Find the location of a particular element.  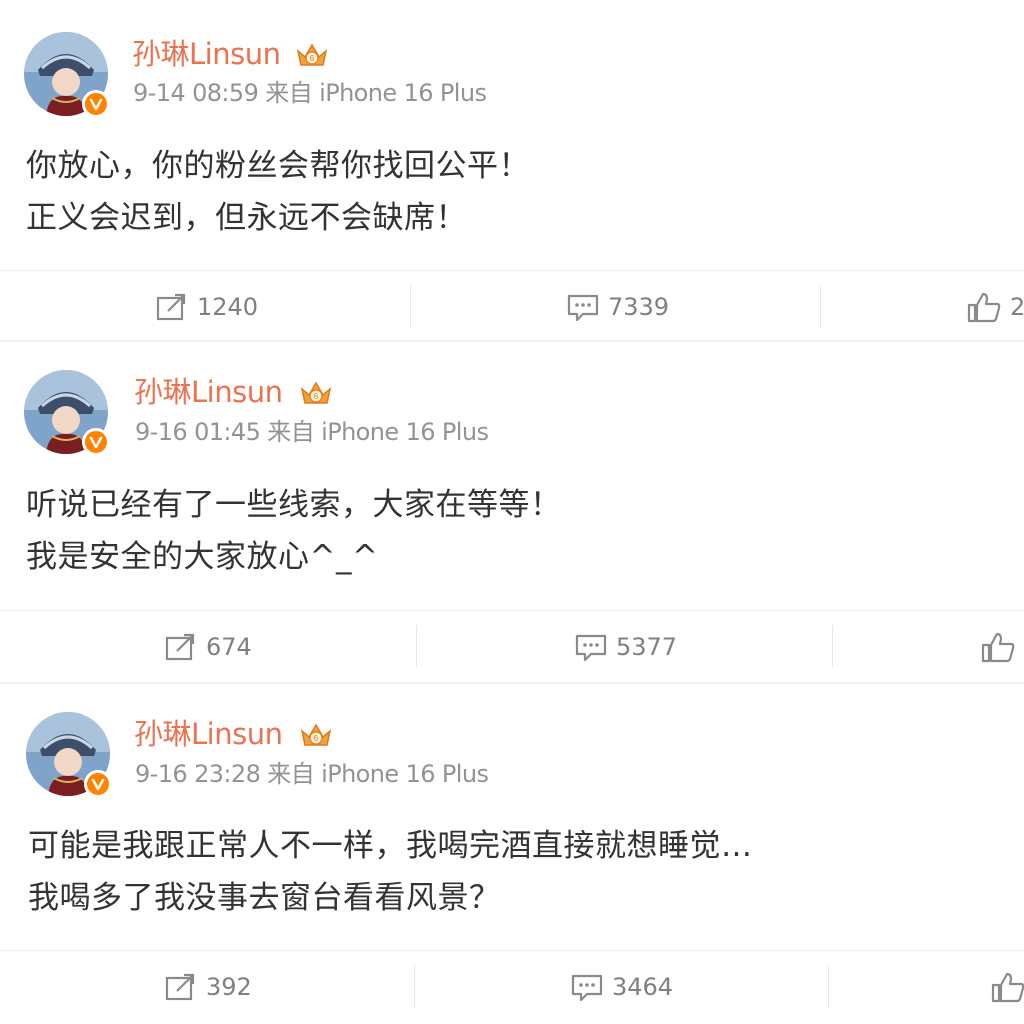

post-text: 听说已经有了一些线索，大家在等等！ 我是安全的大家放心^_^ is located at coordinates (294, 531).